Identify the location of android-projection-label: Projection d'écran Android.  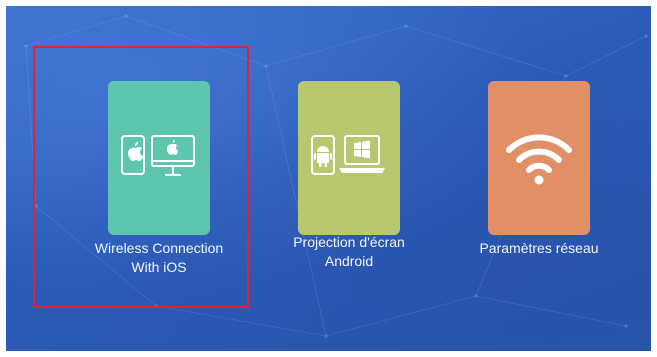
(349, 252).